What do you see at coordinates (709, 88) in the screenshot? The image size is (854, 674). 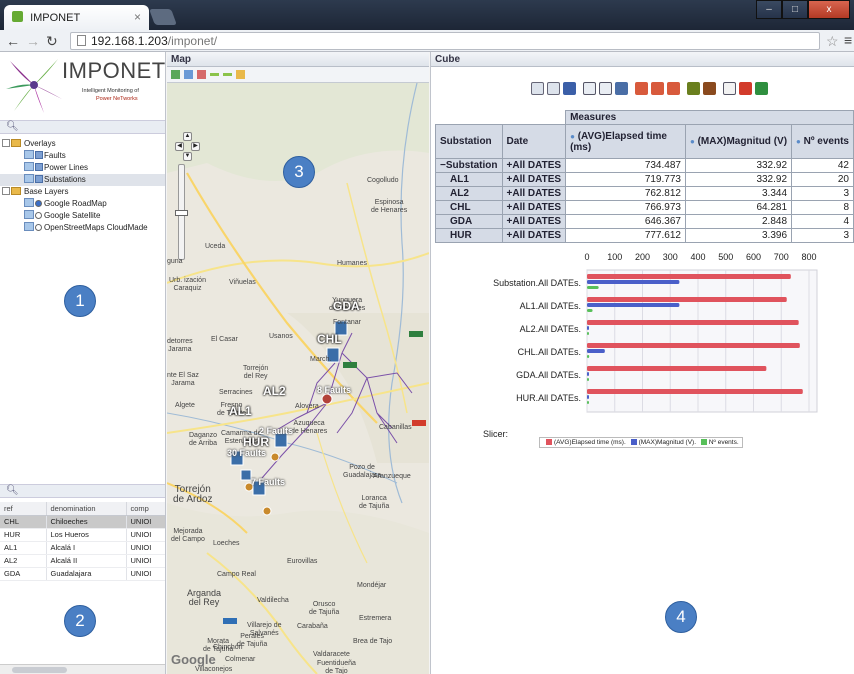 I see `chart-icon` at bounding box center [709, 88].